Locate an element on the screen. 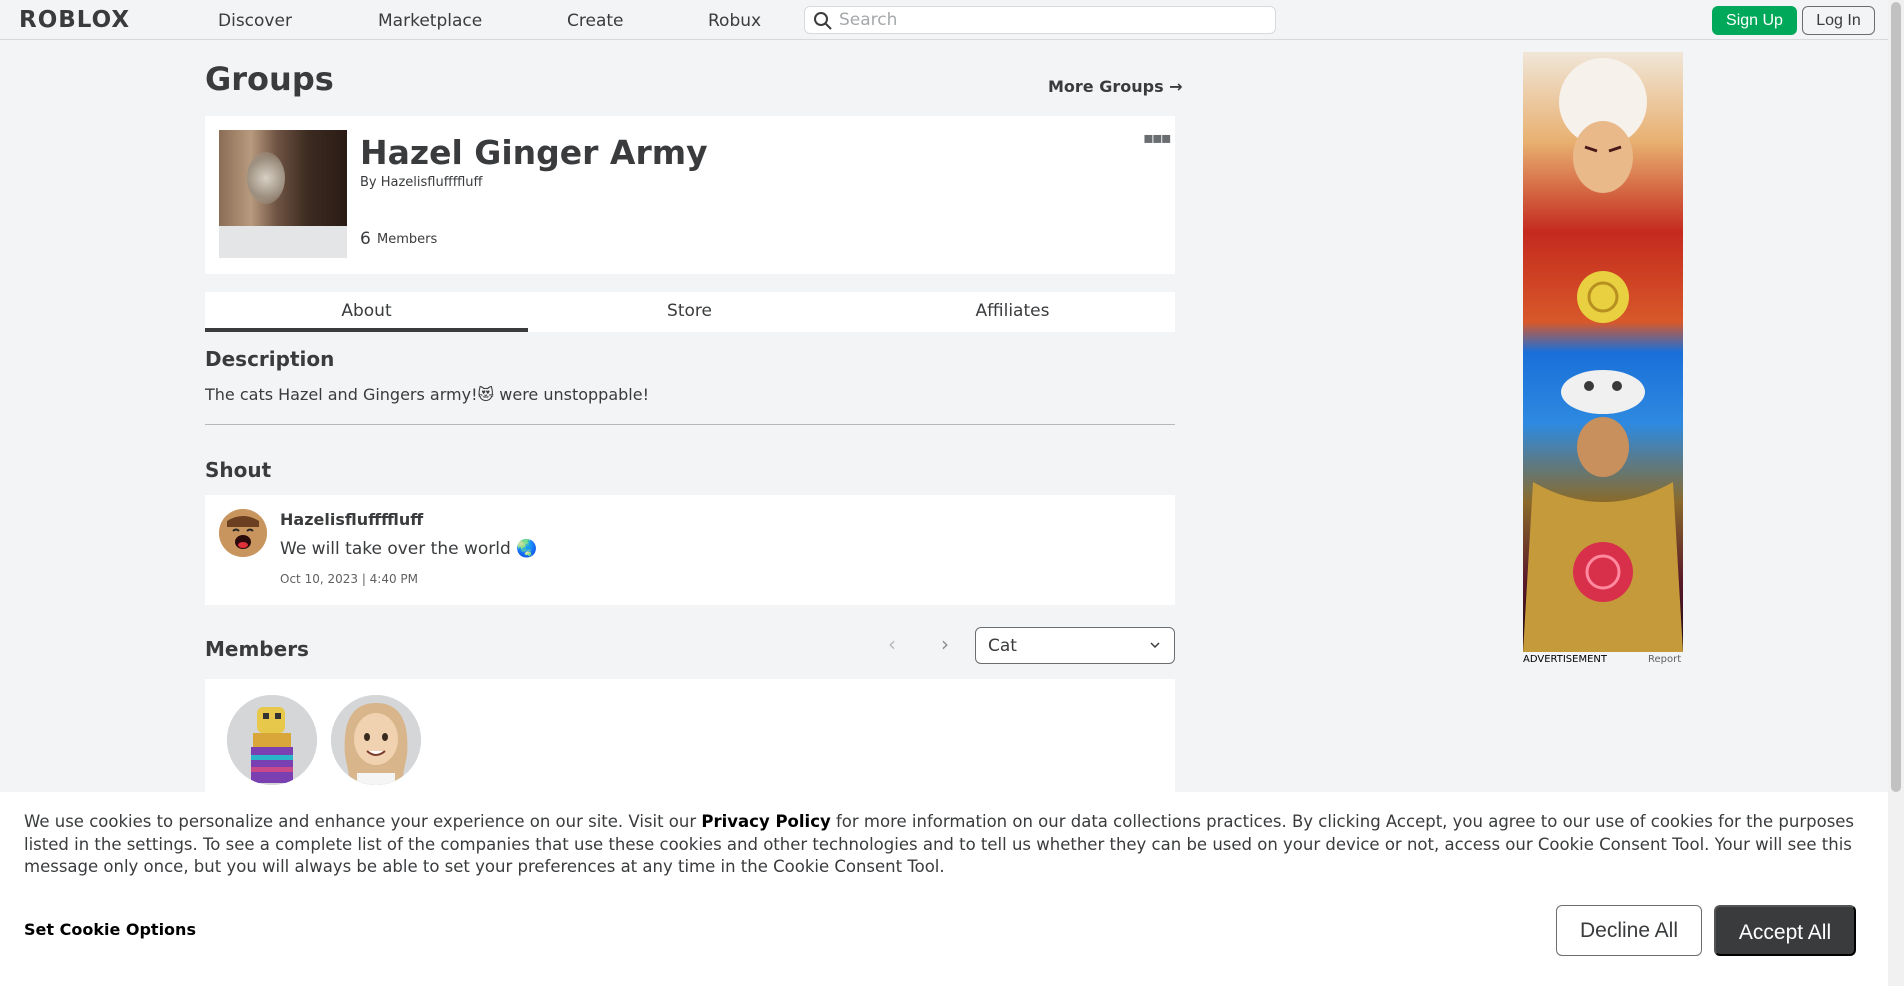  avatar-face-icon is located at coordinates (243, 533).